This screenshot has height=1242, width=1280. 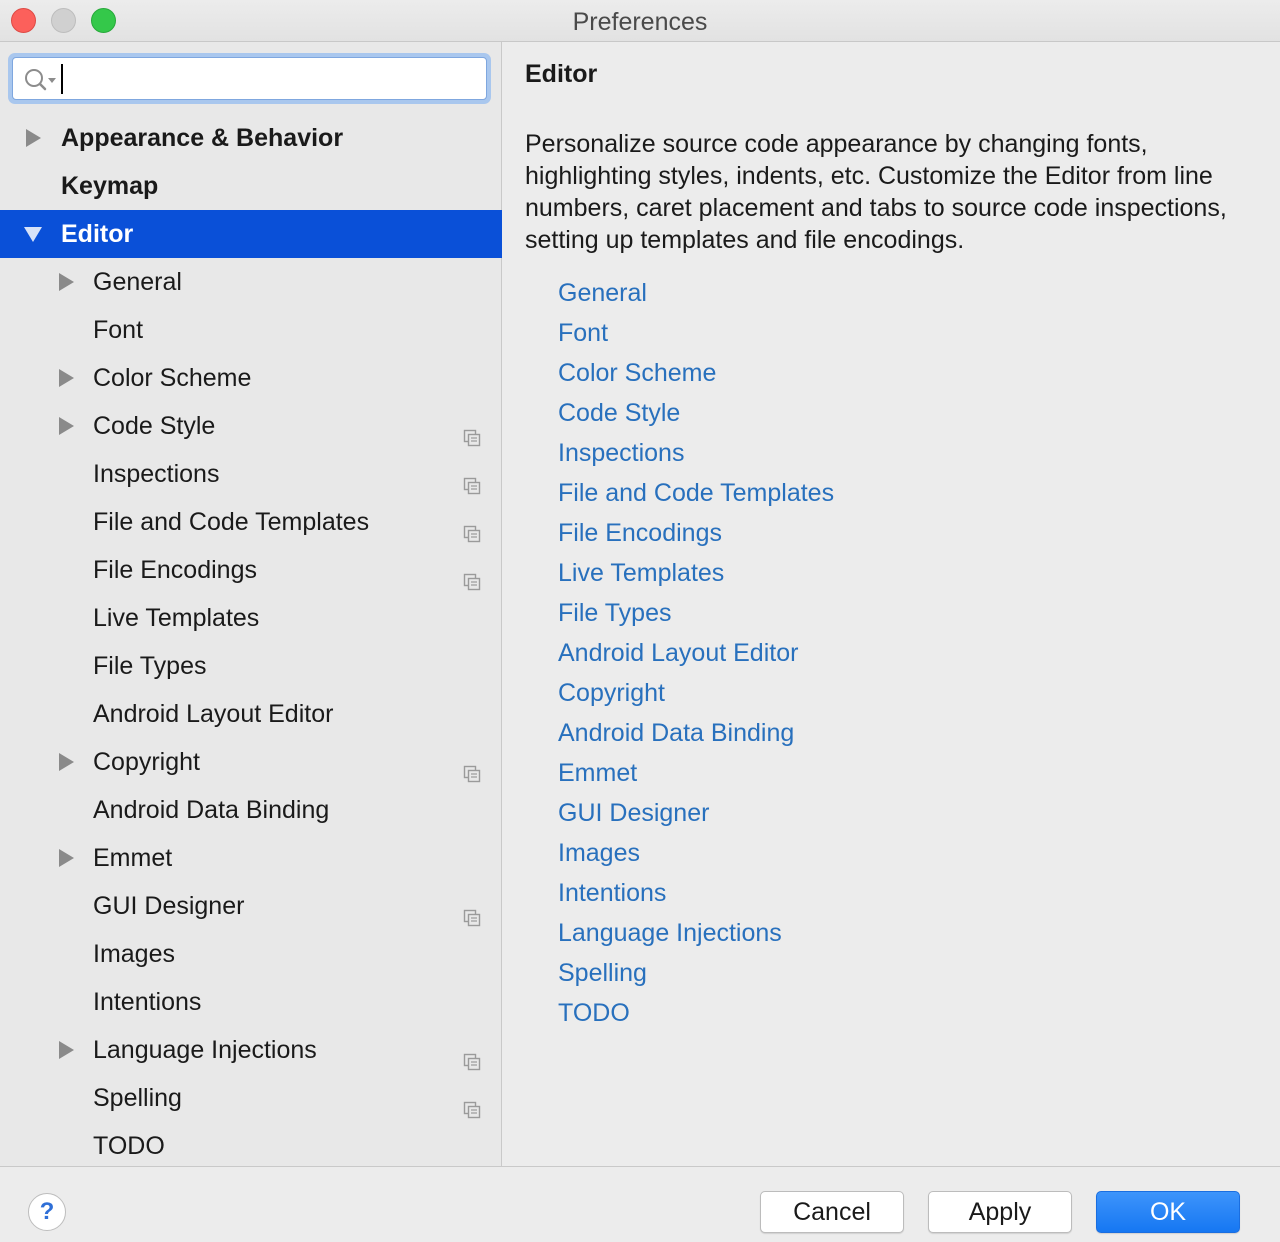 I want to click on sidebar-item-inspections: Inspections, so click(x=251, y=474).